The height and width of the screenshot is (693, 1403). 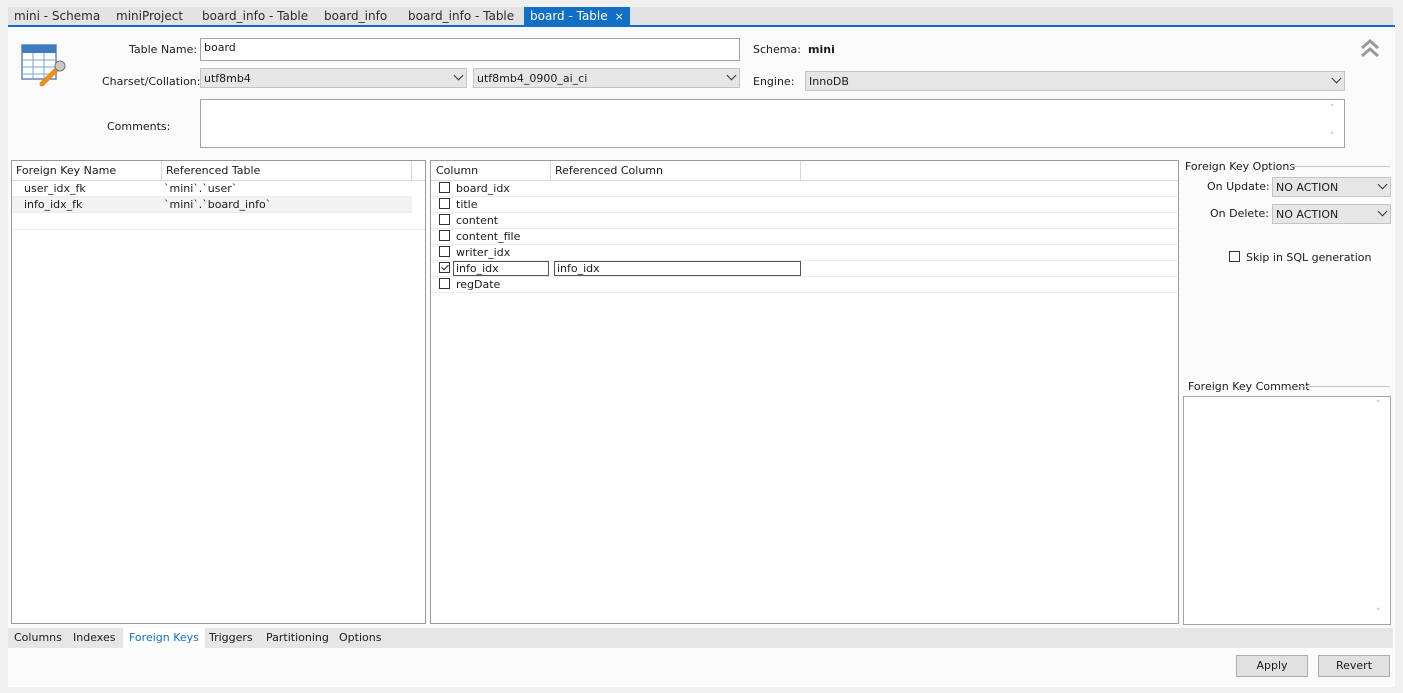 What do you see at coordinates (53, 204) in the screenshot?
I see `fk-name: info_idx_fk` at bounding box center [53, 204].